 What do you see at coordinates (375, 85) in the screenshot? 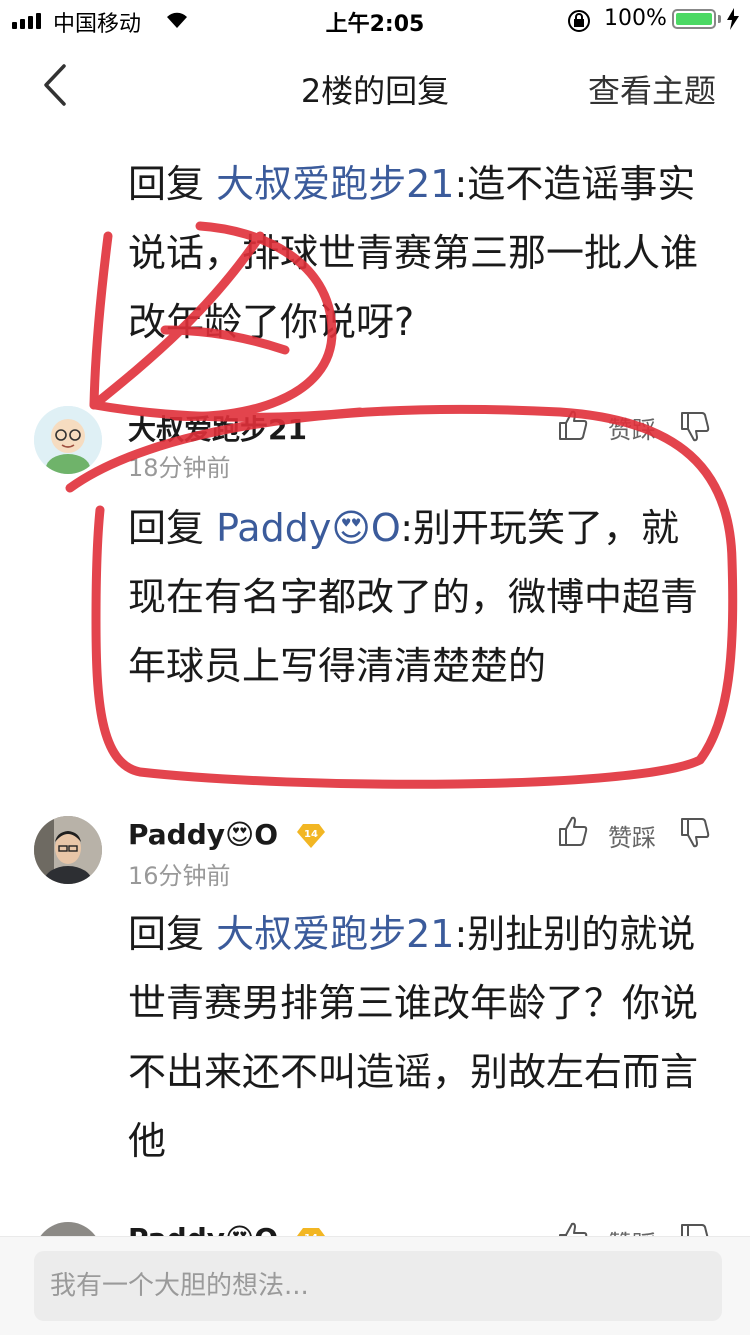
I see `nav-bar: 2楼的回复 查看主题` at bounding box center [375, 85].